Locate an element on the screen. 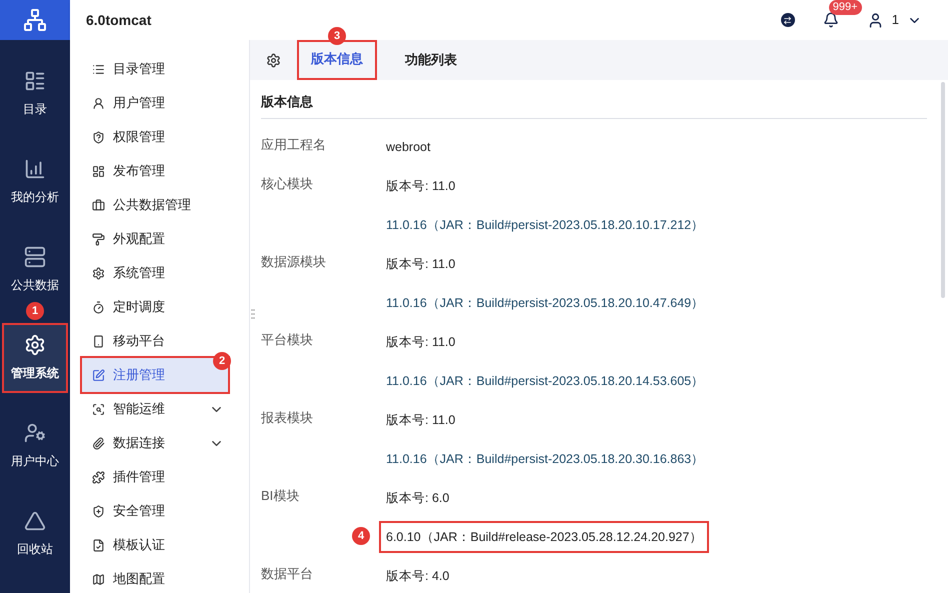 This screenshot has width=948, height=593. field-label: 数据平台 is located at coordinates (287, 574).